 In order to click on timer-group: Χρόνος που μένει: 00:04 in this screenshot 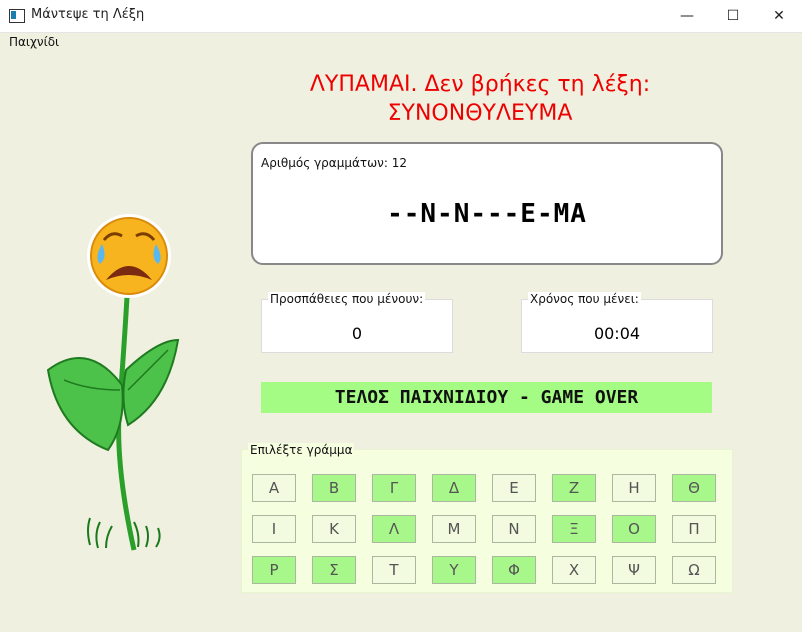, I will do `click(617, 322)`.